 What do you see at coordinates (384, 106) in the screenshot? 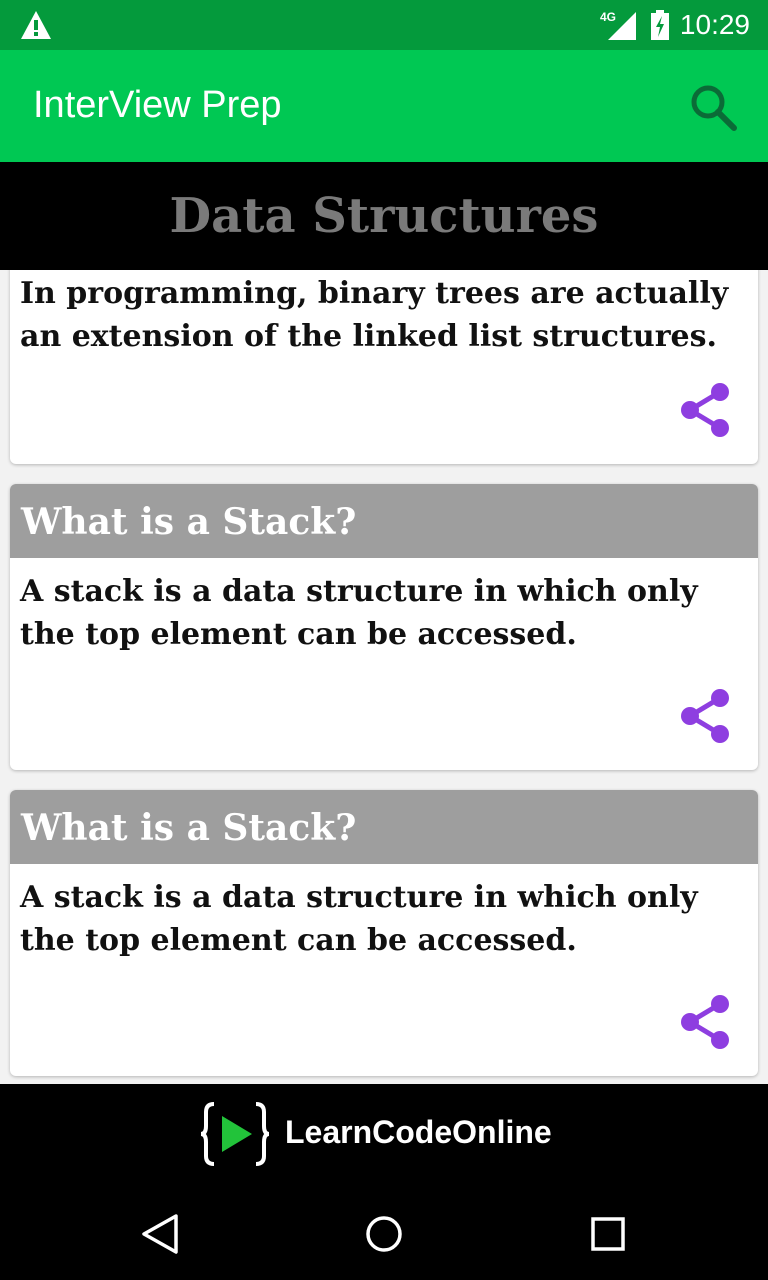
I see `app-bar: InterView Prep` at bounding box center [384, 106].